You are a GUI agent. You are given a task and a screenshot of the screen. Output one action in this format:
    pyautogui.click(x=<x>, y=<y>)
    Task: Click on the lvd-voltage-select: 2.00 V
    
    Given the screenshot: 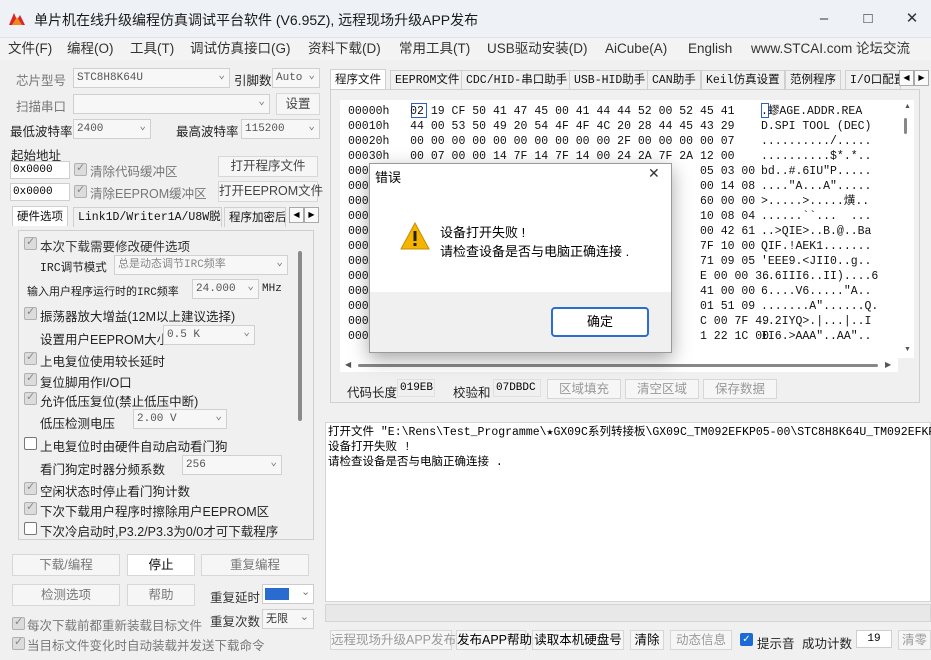 What is the action you would take?
    pyautogui.click(x=180, y=419)
    